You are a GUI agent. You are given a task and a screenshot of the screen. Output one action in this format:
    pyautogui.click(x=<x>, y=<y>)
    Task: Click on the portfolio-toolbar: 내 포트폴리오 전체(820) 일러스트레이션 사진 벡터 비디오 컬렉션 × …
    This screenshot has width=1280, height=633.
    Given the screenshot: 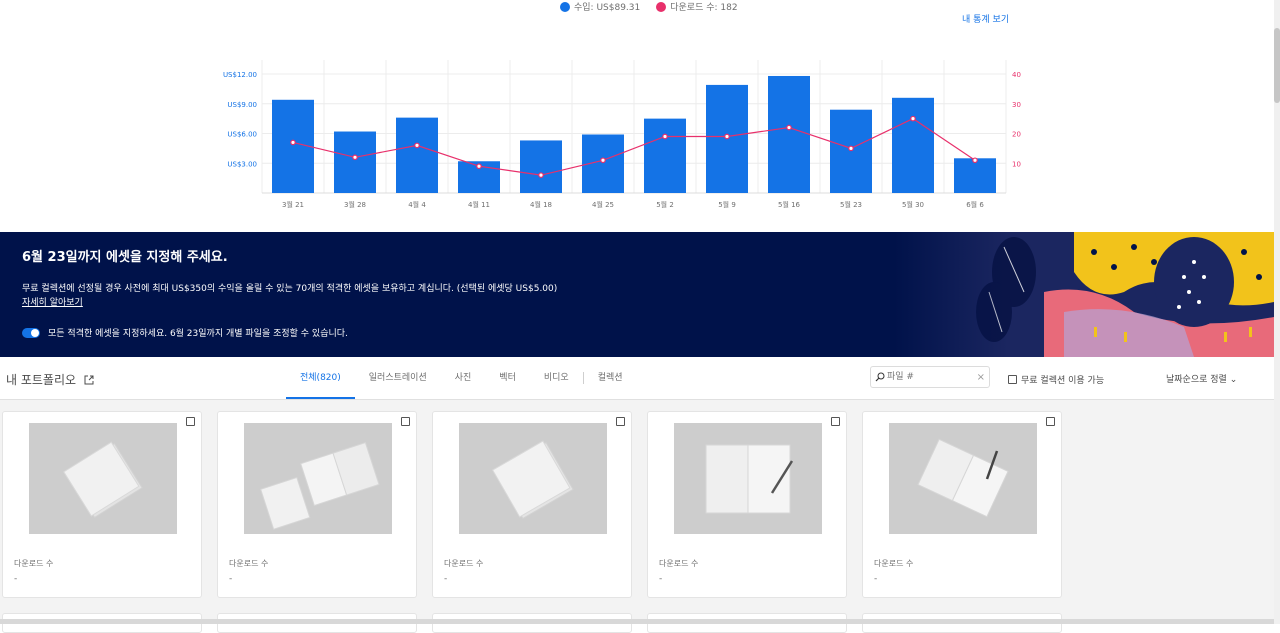 What is the action you would take?
    pyautogui.click(x=637, y=378)
    